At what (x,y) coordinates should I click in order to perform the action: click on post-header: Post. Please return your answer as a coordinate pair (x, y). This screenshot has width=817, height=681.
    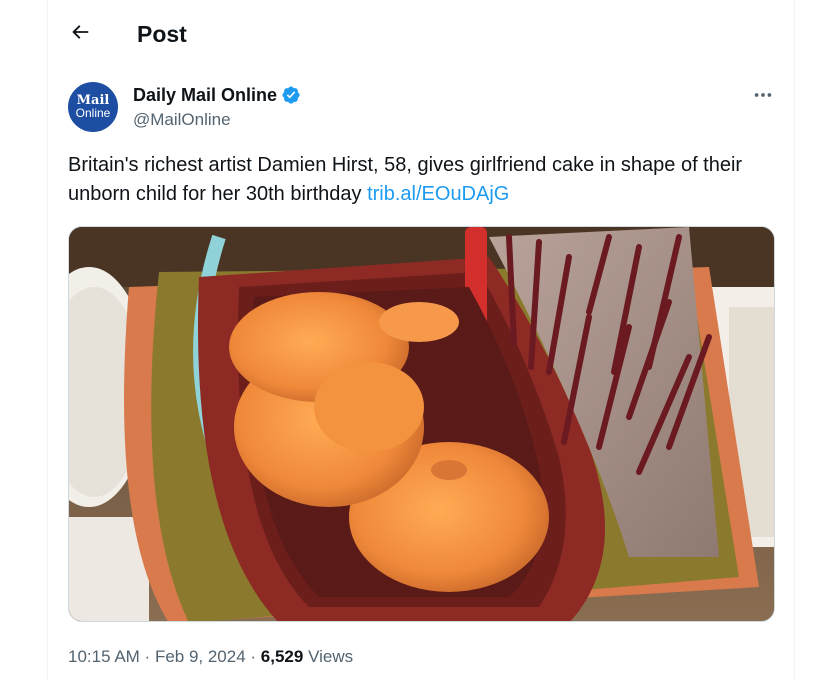
    Looking at the image, I should click on (421, 34).